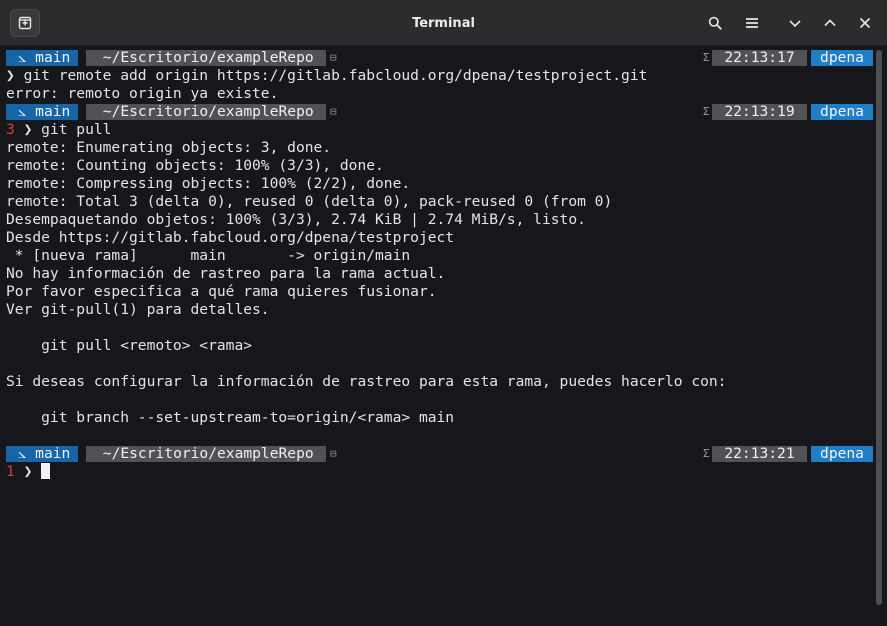 This screenshot has height=626, width=887. I want to click on chevron-up-icon, so click(830, 23).